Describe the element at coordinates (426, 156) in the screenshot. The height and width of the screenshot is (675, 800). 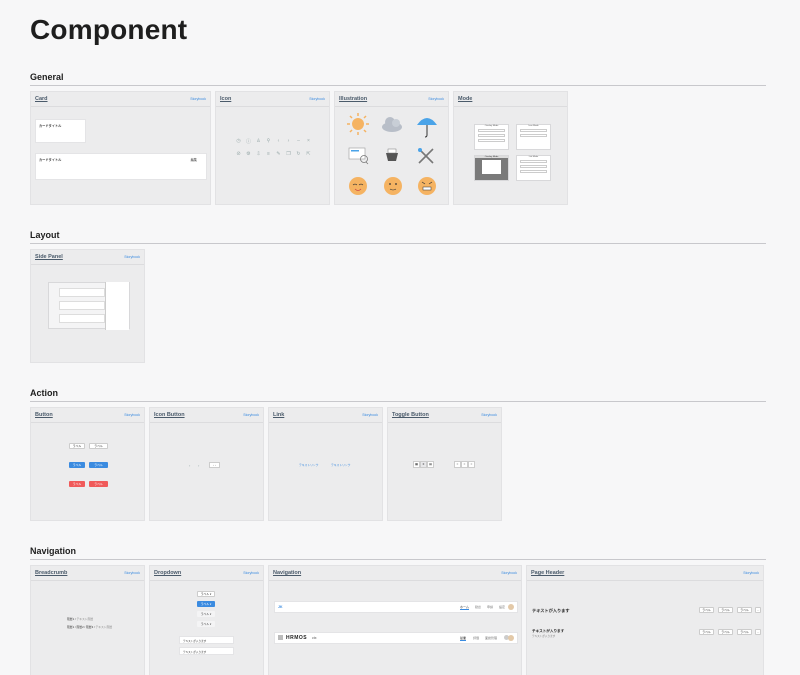
I see `tools-icon` at that location.